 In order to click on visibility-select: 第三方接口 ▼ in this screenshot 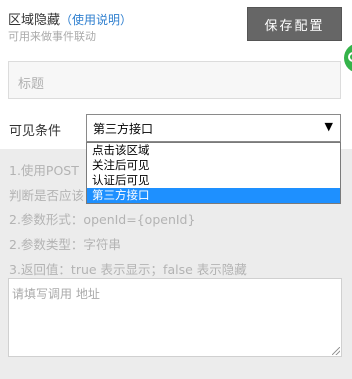, I will do `click(213, 128)`.